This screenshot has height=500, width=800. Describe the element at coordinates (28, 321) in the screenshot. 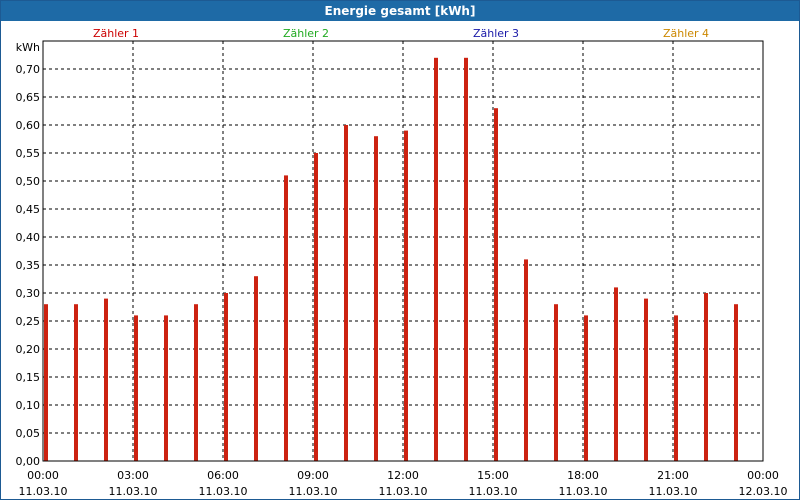

I see `y-tick-label: 0,25` at that location.